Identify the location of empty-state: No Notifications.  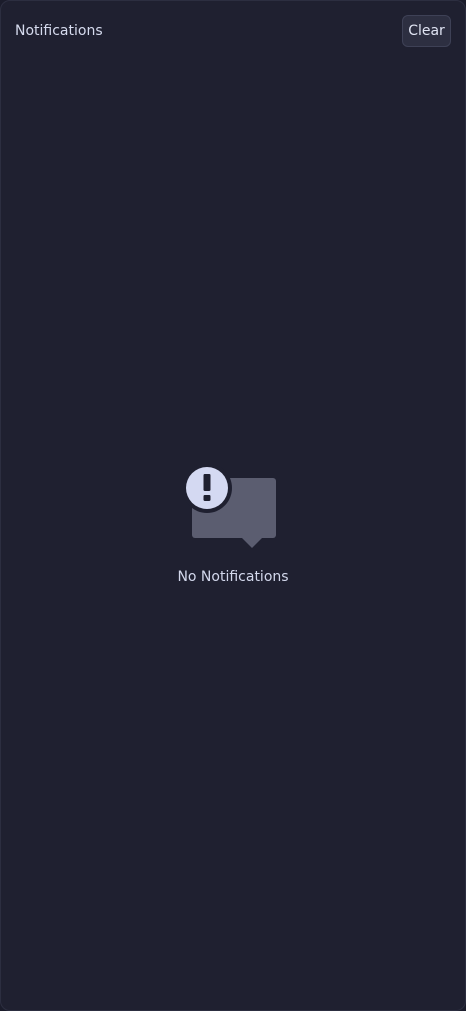
(233, 530).